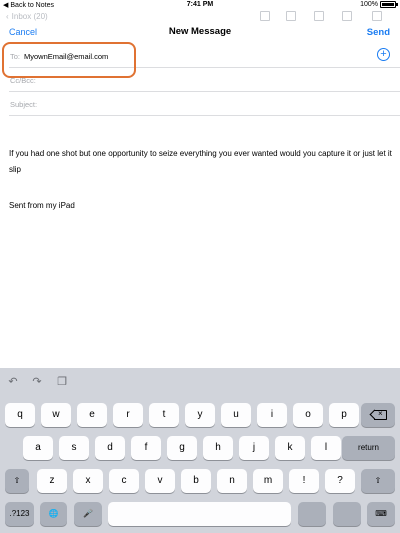  Describe the element at coordinates (38, 448) in the screenshot. I see `key-a: a` at that location.